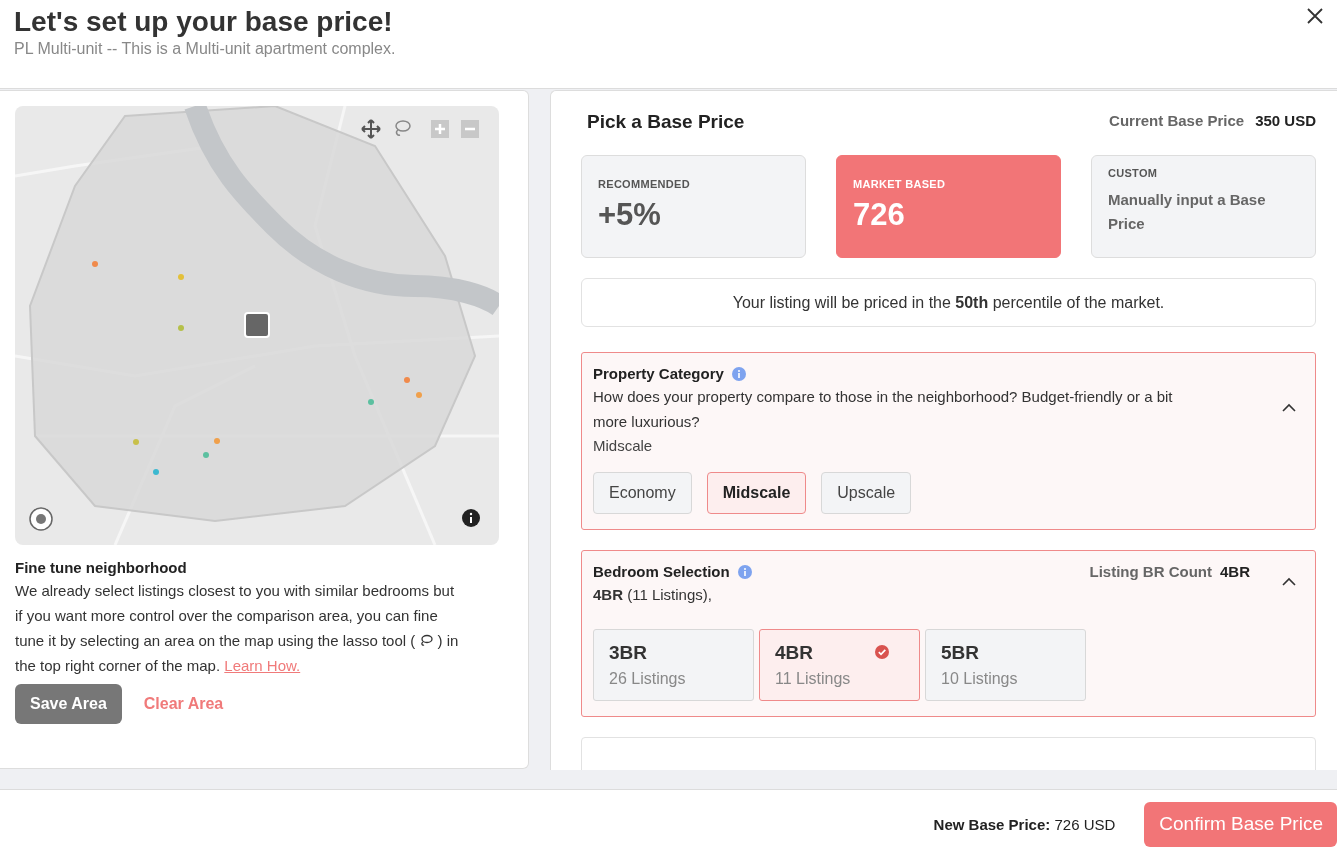 The image size is (1337, 857). I want to click on check-icon, so click(882, 652).